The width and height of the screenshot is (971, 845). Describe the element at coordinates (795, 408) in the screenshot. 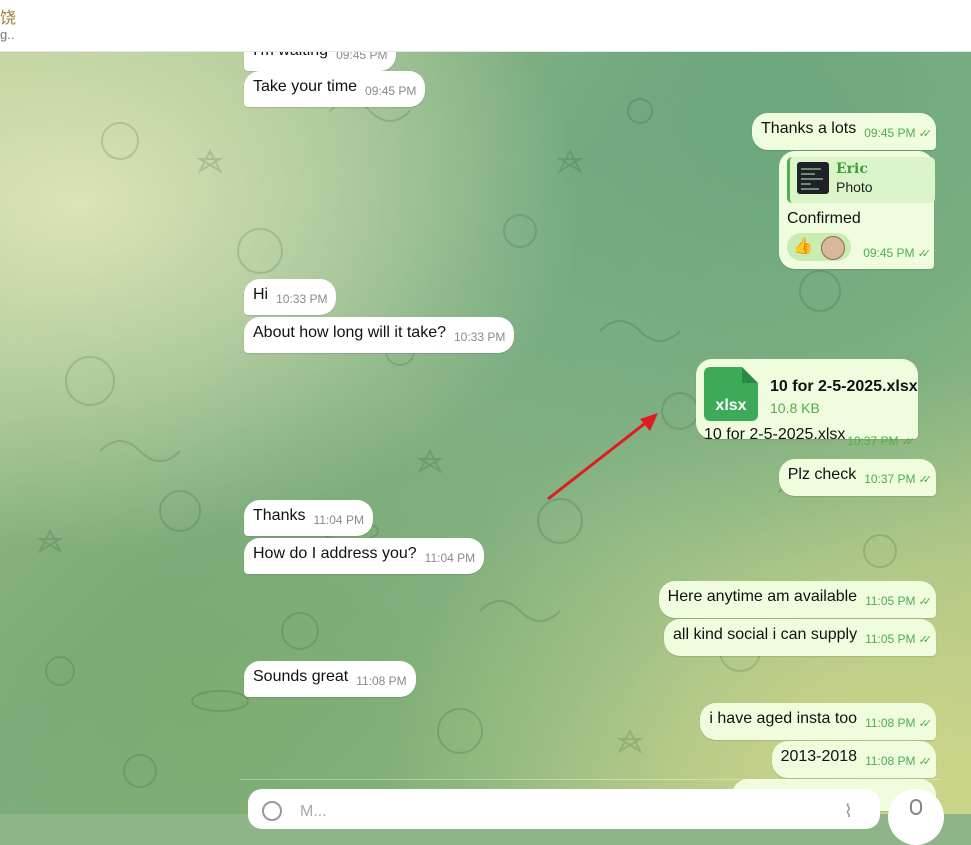

I see `file-size: 10.8 KB` at that location.